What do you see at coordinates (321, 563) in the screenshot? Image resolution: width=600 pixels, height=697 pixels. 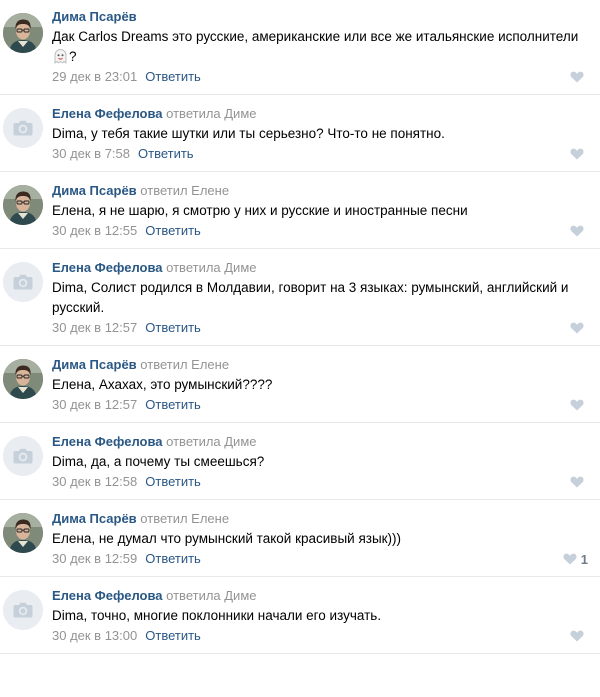 I see `comment-meta: 30 дек в 12:59 Ответить` at bounding box center [321, 563].